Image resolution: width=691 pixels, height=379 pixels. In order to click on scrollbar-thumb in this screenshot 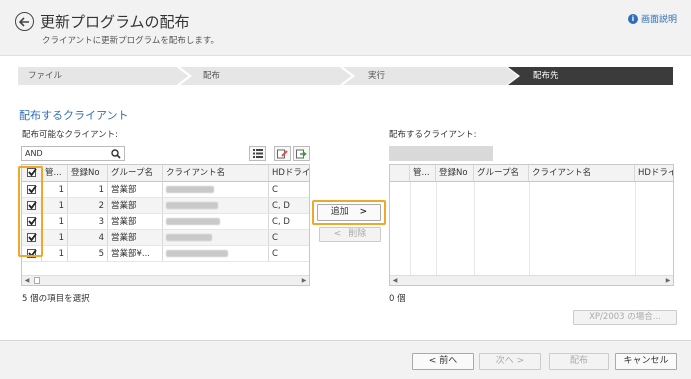, I will do `click(37, 280)`.